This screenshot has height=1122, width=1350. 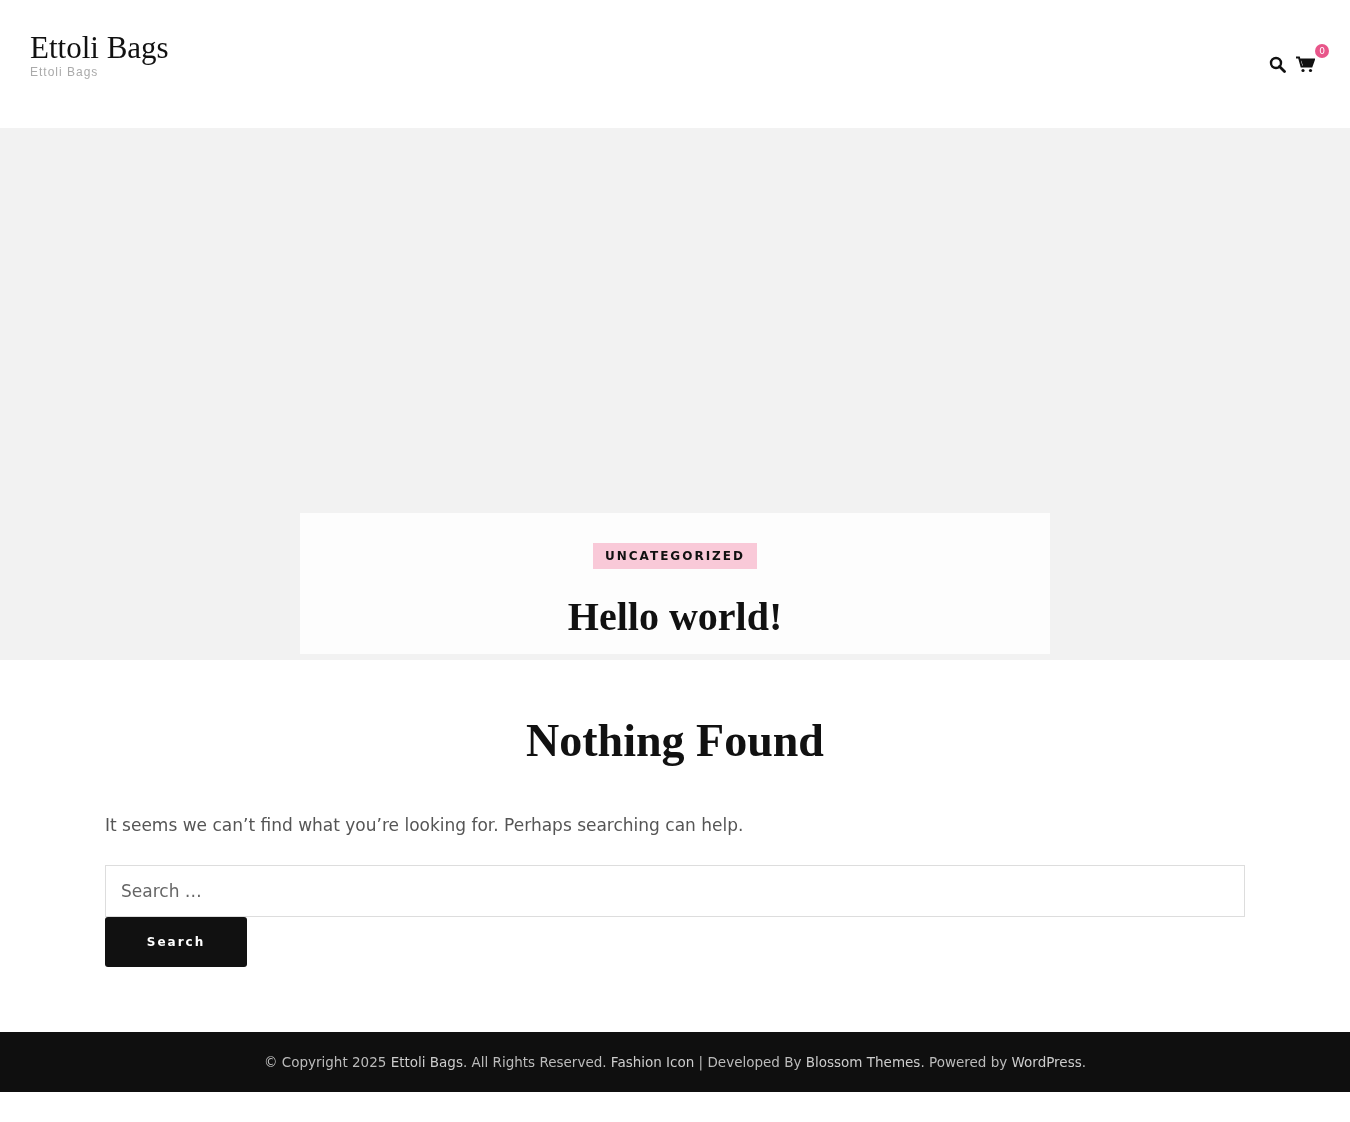 I want to click on search-icon, so click(x=1277, y=64).